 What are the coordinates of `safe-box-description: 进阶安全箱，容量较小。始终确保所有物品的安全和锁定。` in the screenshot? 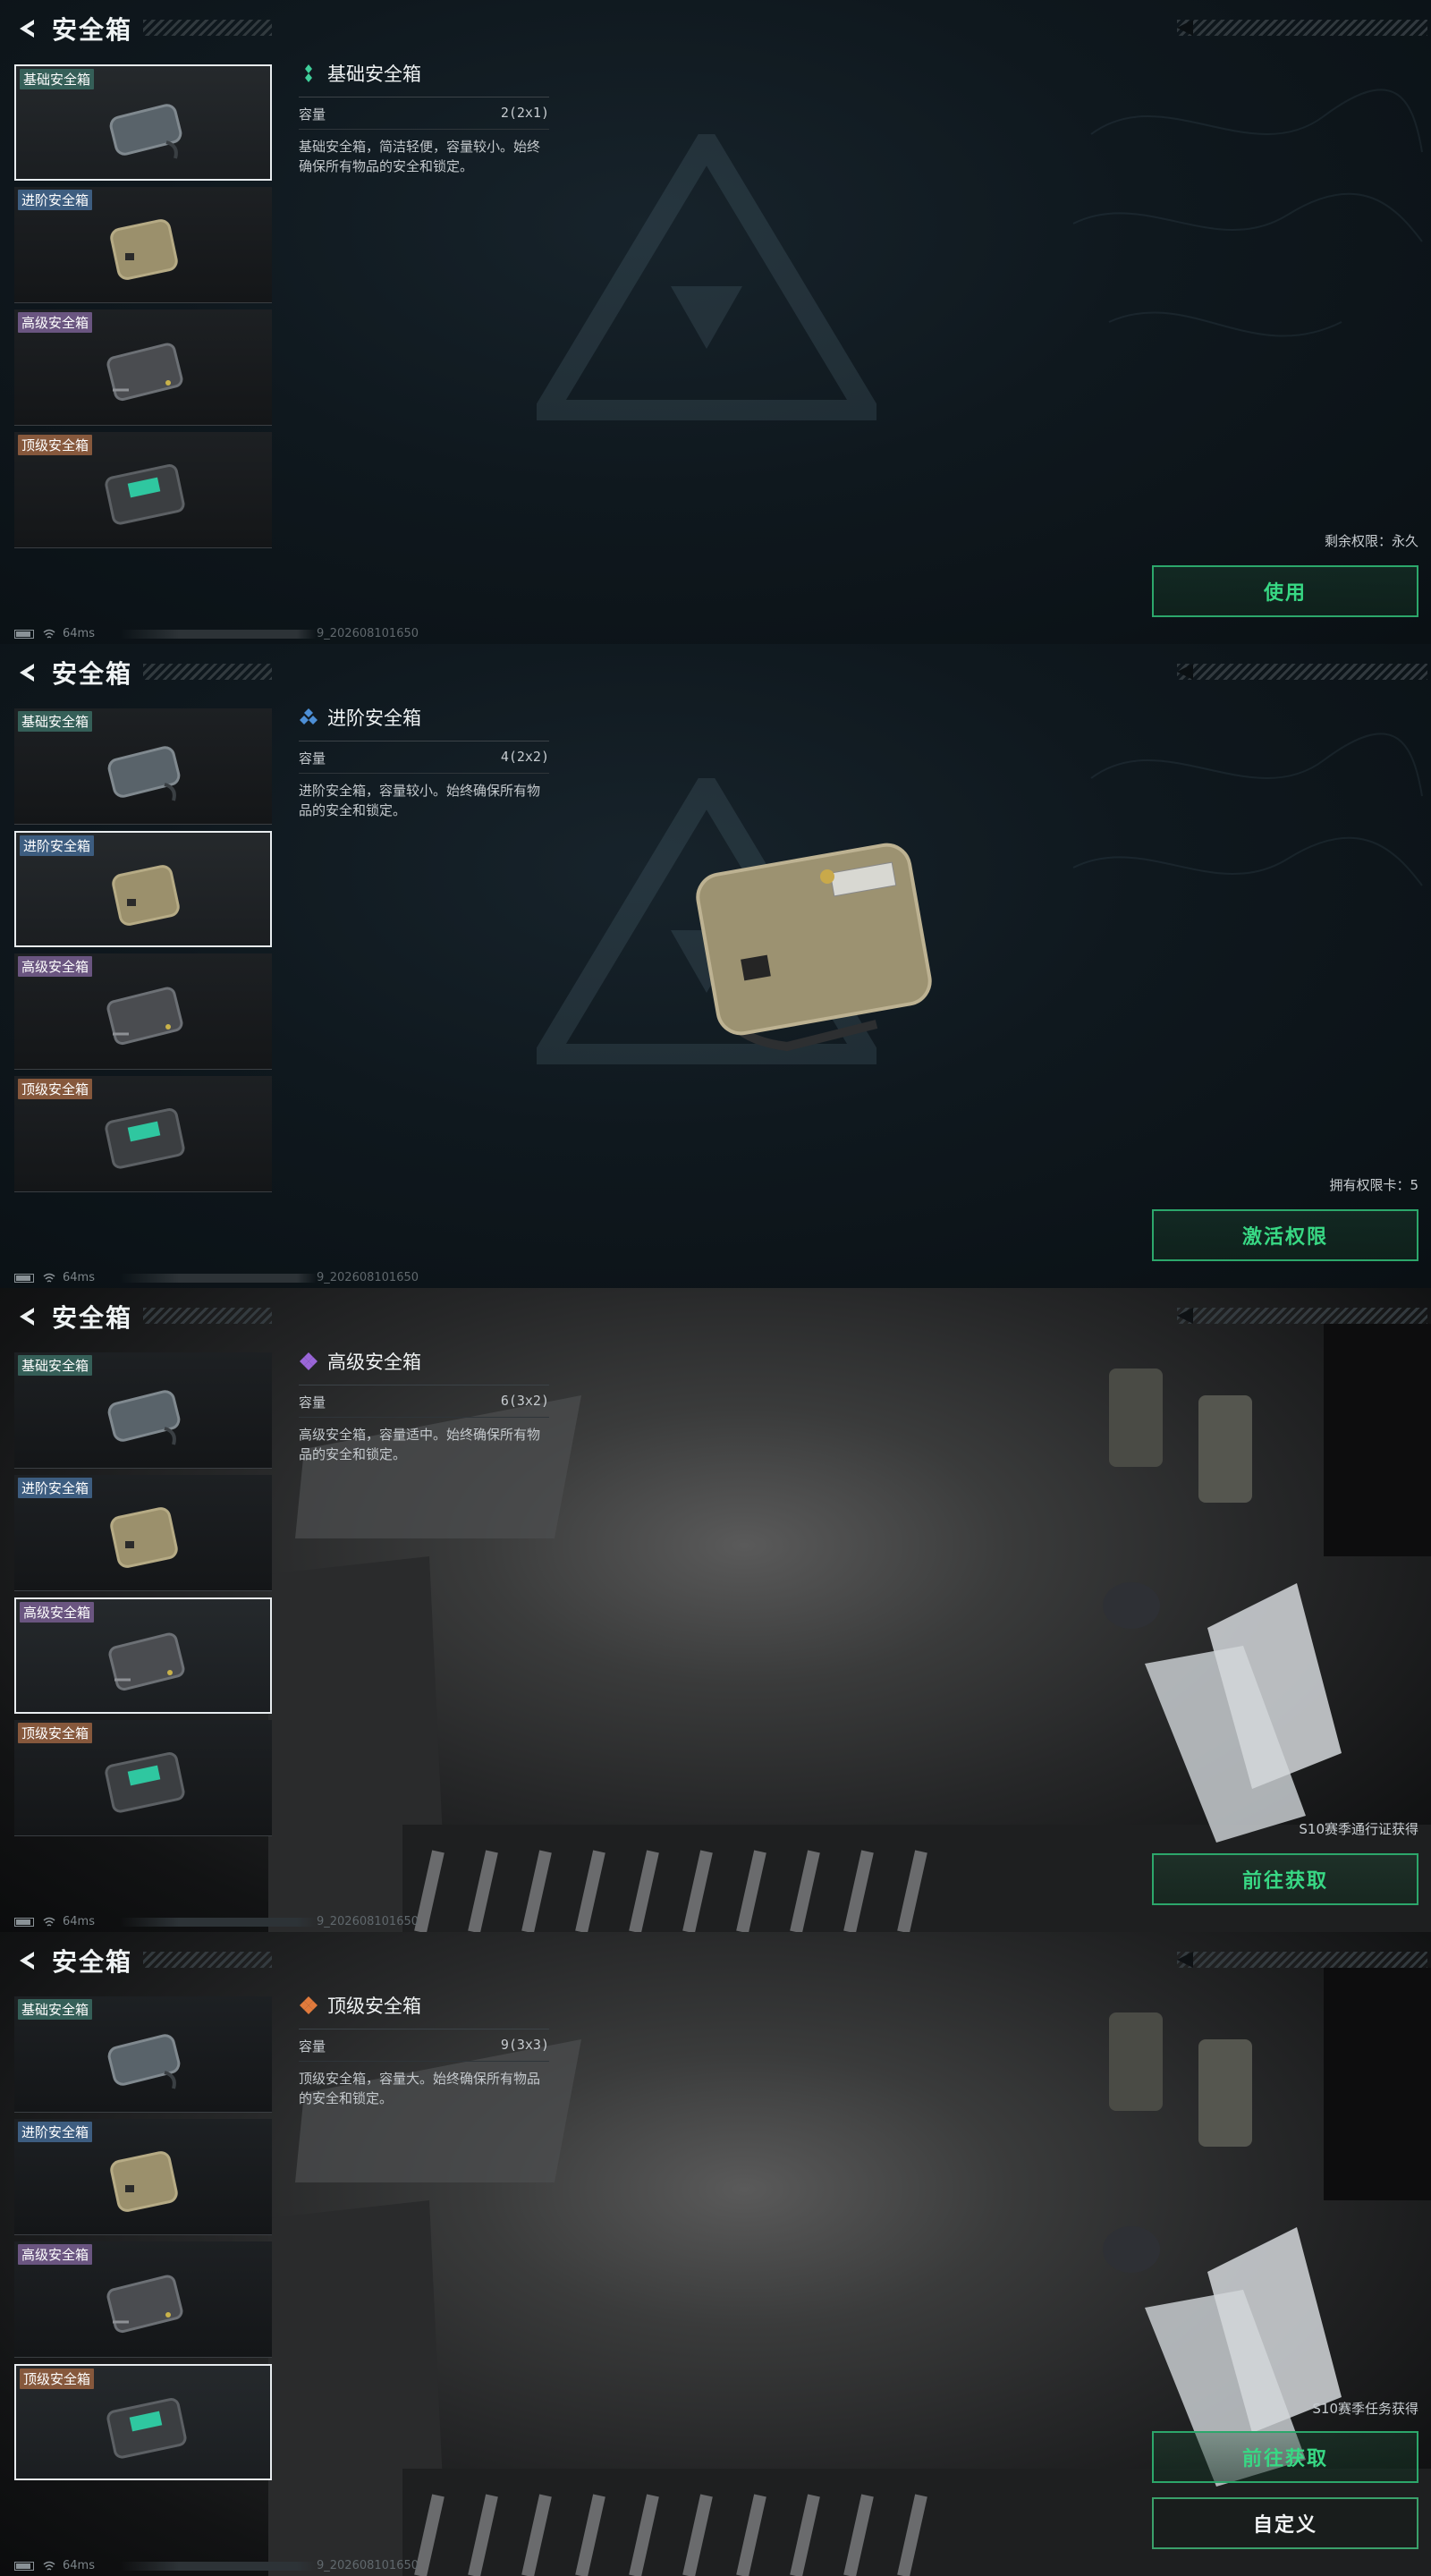 It's located at (424, 796).